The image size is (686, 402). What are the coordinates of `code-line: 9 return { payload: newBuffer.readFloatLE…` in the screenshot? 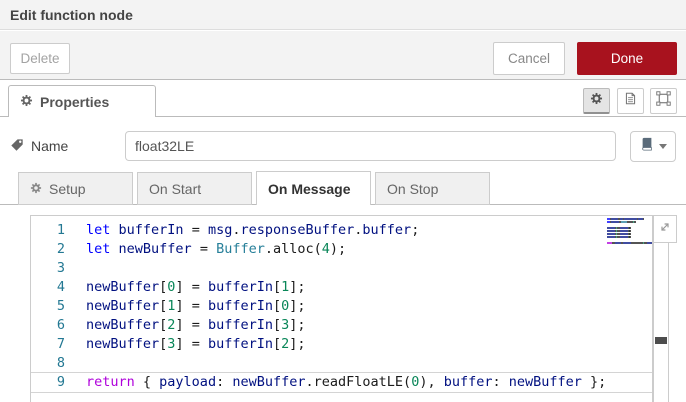 It's located at (341, 382).